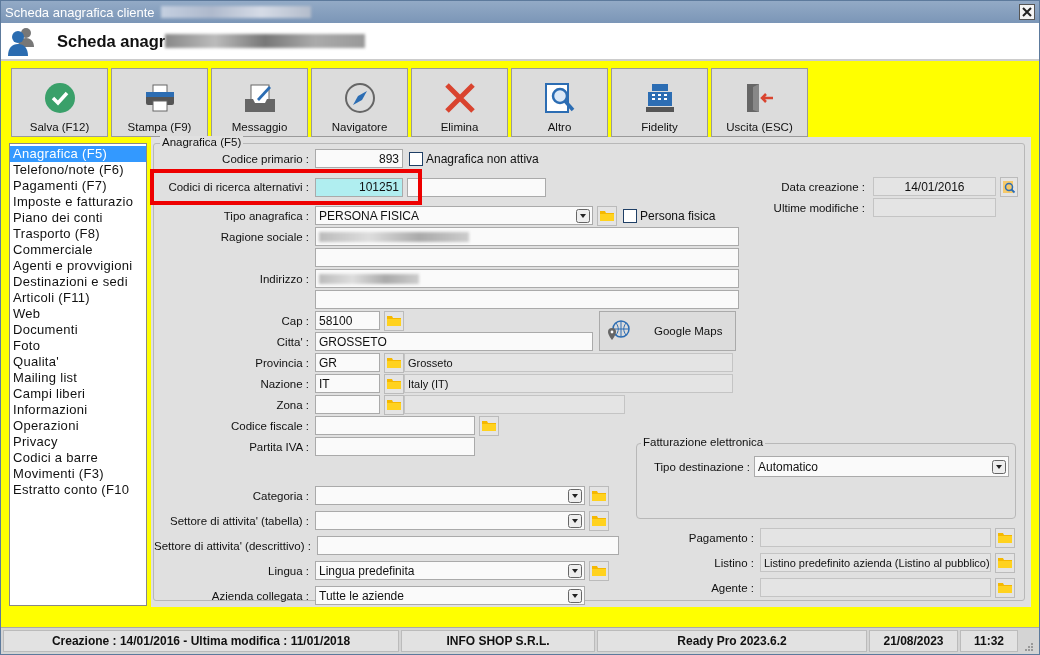 The image size is (1040, 655). I want to click on section-item: Piano dei conti, so click(78, 218).